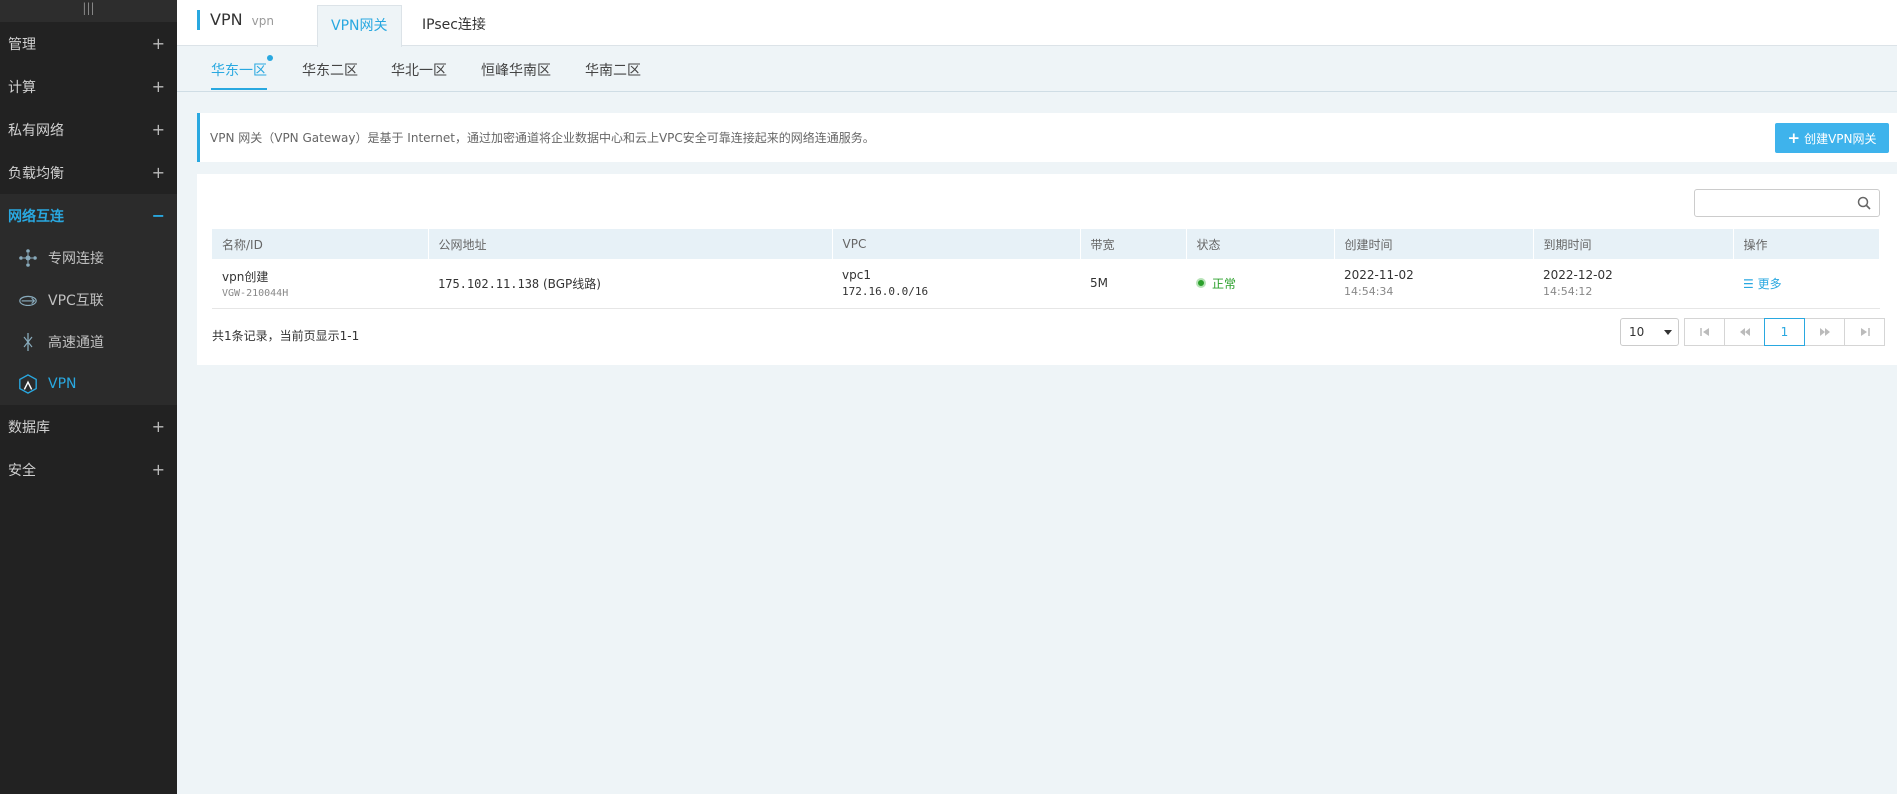 The image size is (1897, 794). I want to click on sidebar-group-label: 管理, so click(22, 44).